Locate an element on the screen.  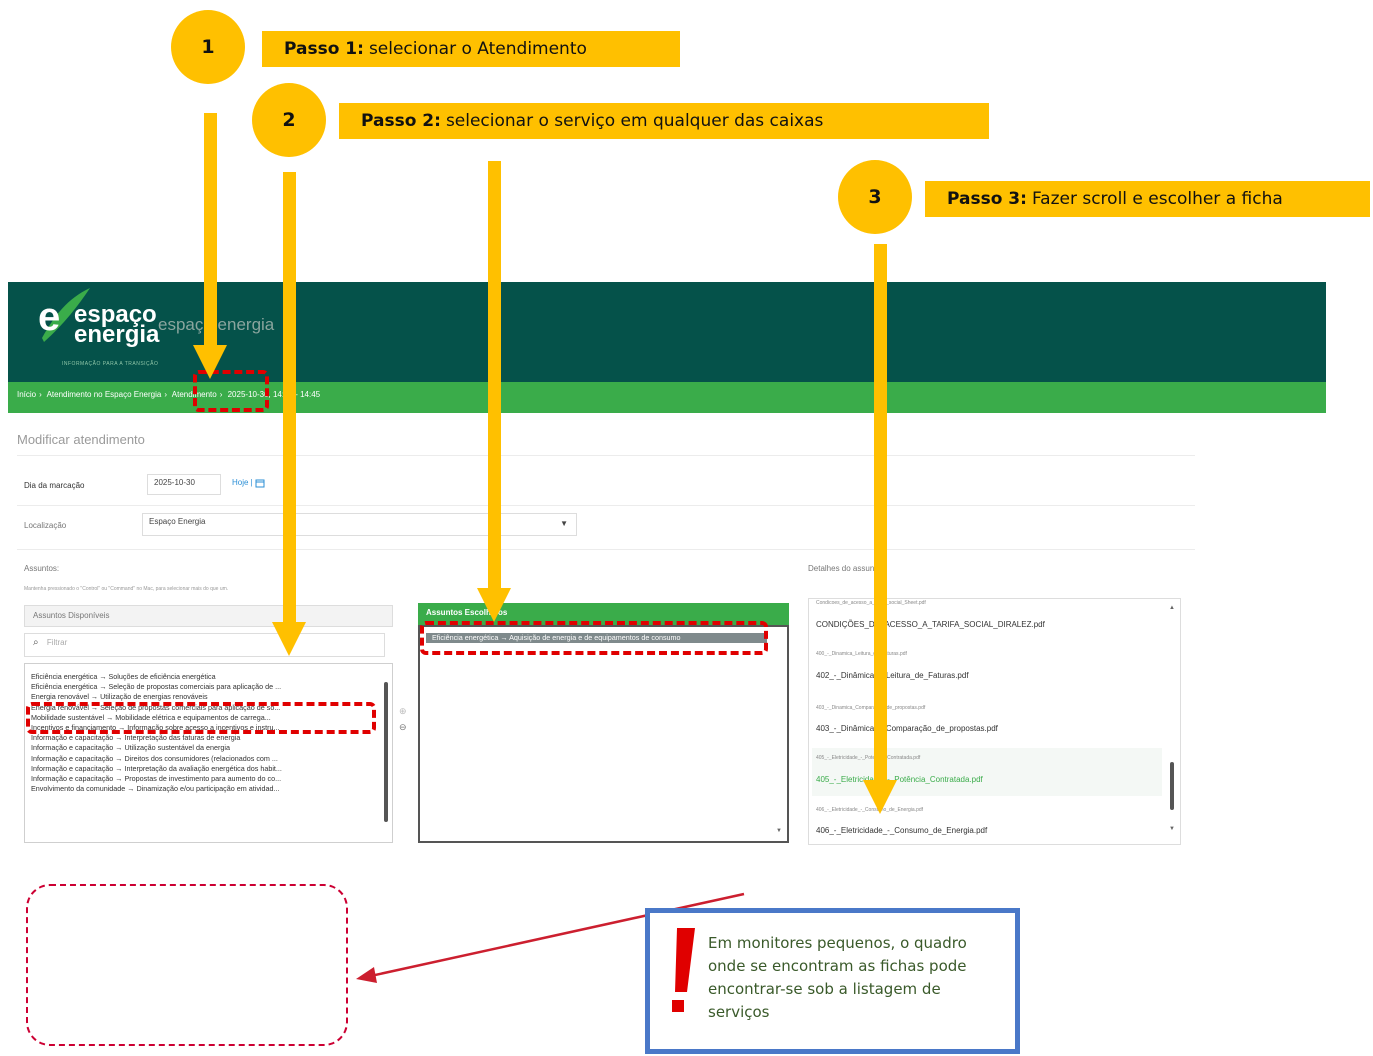
step-1-label: Passo 1: selecionar o Atendimento is located at coordinates (471, 49).